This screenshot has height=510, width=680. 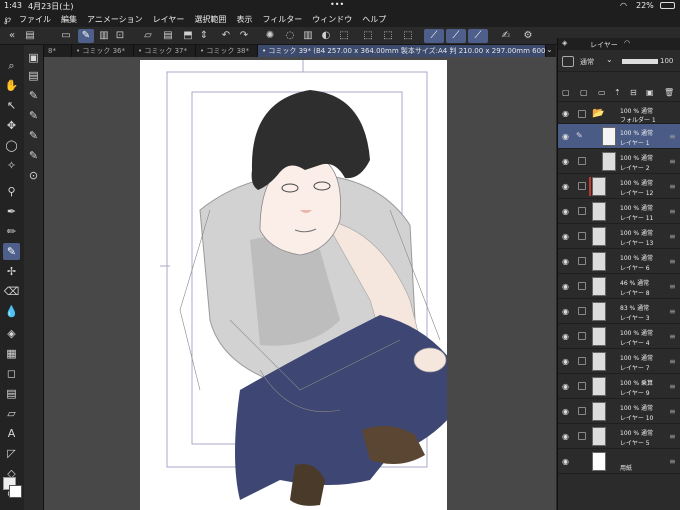 I want to click on fill-icon: ◐, so click(x=326, y=36).